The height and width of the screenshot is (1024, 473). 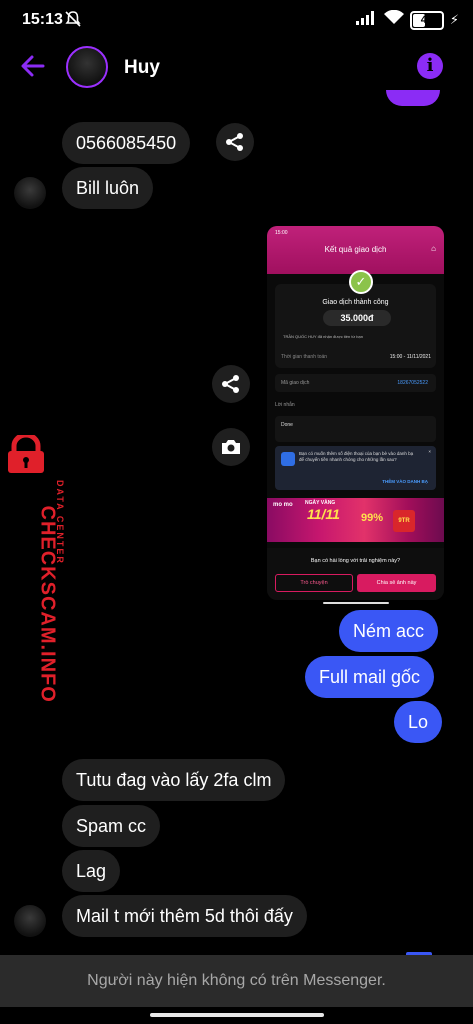 What do you see at coordinates (430, 66) in the screenshot?
I see `info-icon: i` at bounding box center [430, 66].